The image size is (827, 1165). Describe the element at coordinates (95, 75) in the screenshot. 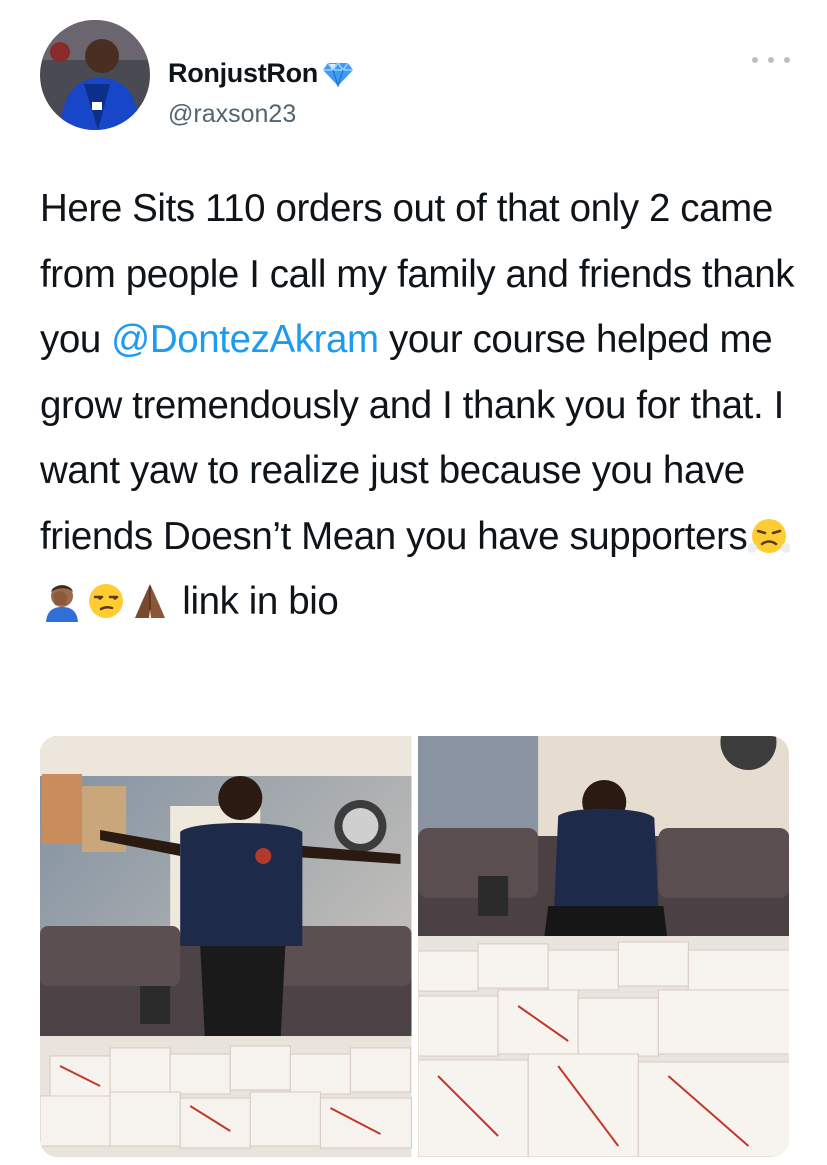

I see `avatar` at that location.